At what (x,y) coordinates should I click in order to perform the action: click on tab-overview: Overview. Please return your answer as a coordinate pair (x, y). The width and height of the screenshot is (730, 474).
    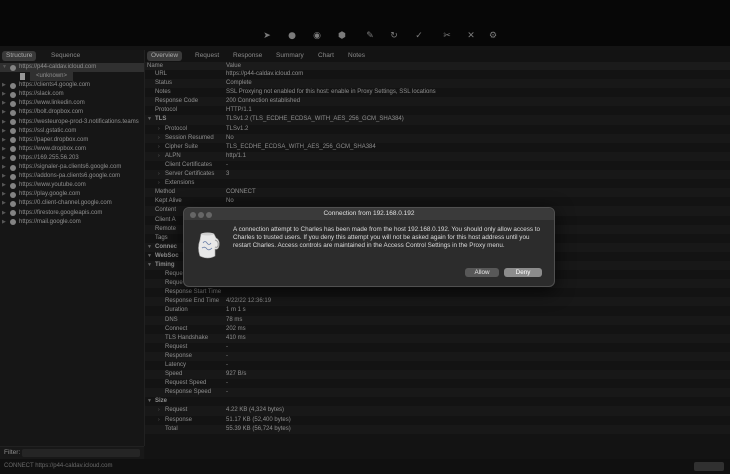
    Looking at the image, I should click on (165, 56).